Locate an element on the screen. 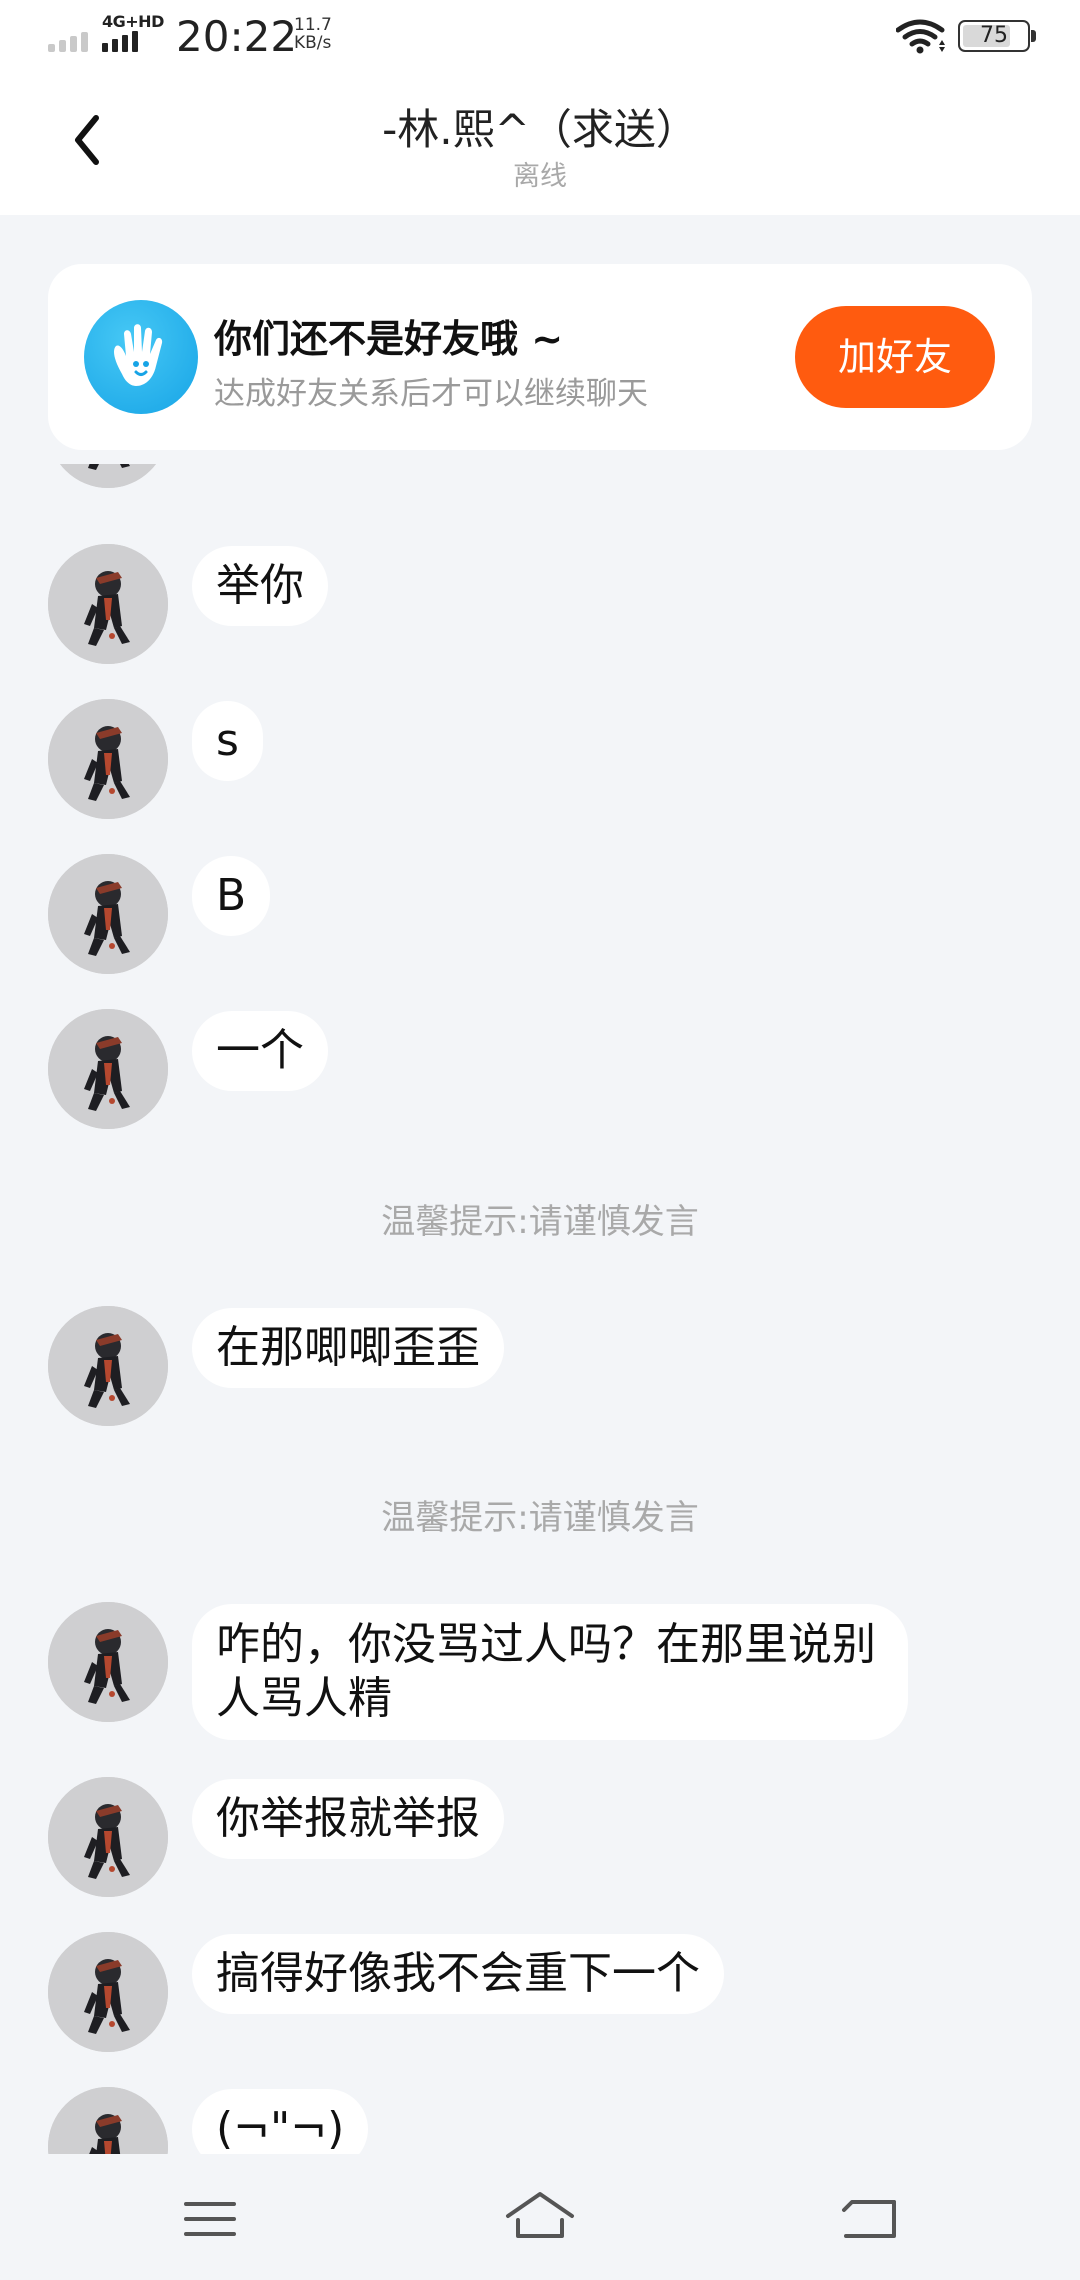 The height and width of the screenshot is (2280, 1080). network-indicator: 4G+HD is located at coordinates (132, 34).